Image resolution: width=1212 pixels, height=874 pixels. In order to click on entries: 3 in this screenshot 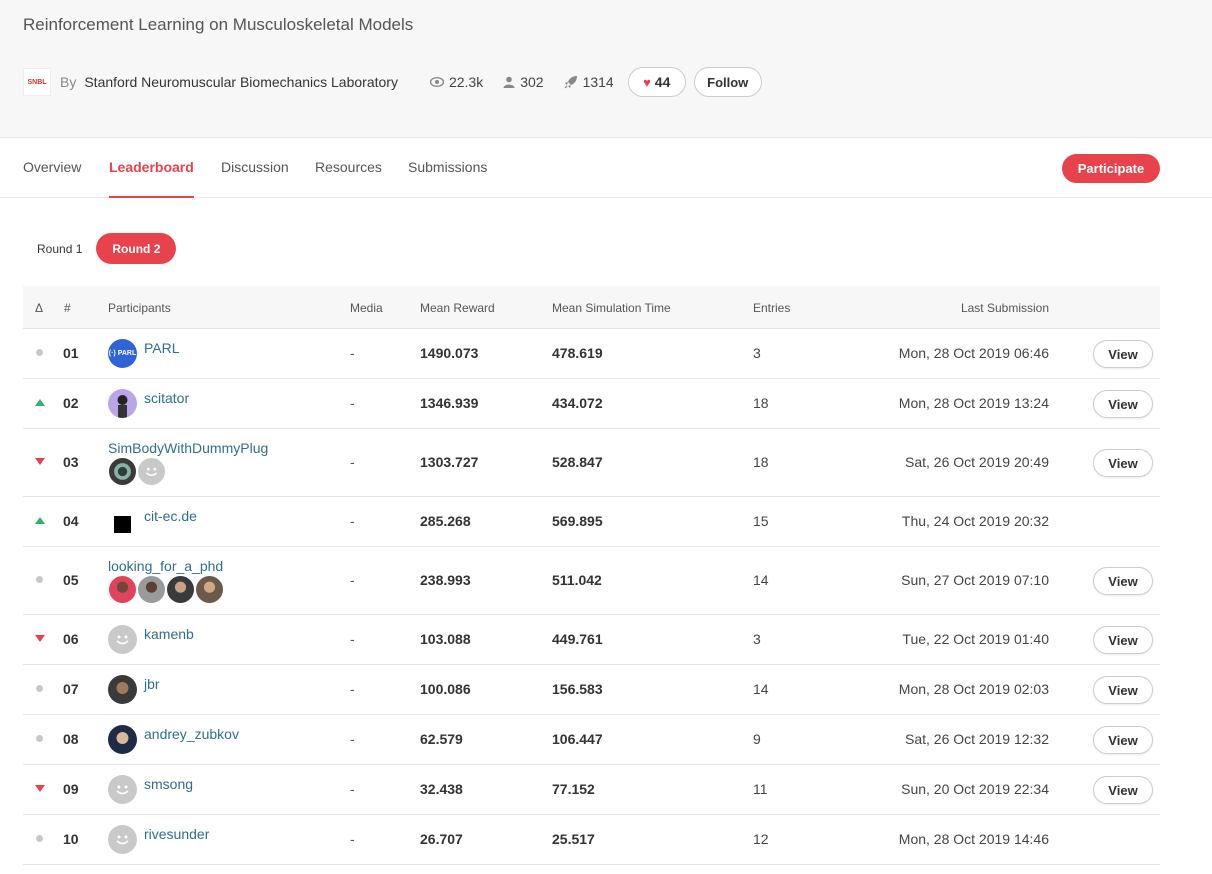, I will do `click(757, 353)`.